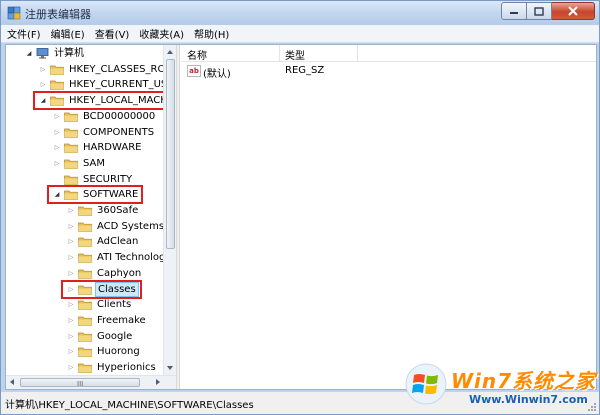 Image resolution: width=600 pixels, height=415 pixels. What do you see at coordinates (514, 11) in the screenshot?
I see `minimize-button` at bounding box center [514, 11].